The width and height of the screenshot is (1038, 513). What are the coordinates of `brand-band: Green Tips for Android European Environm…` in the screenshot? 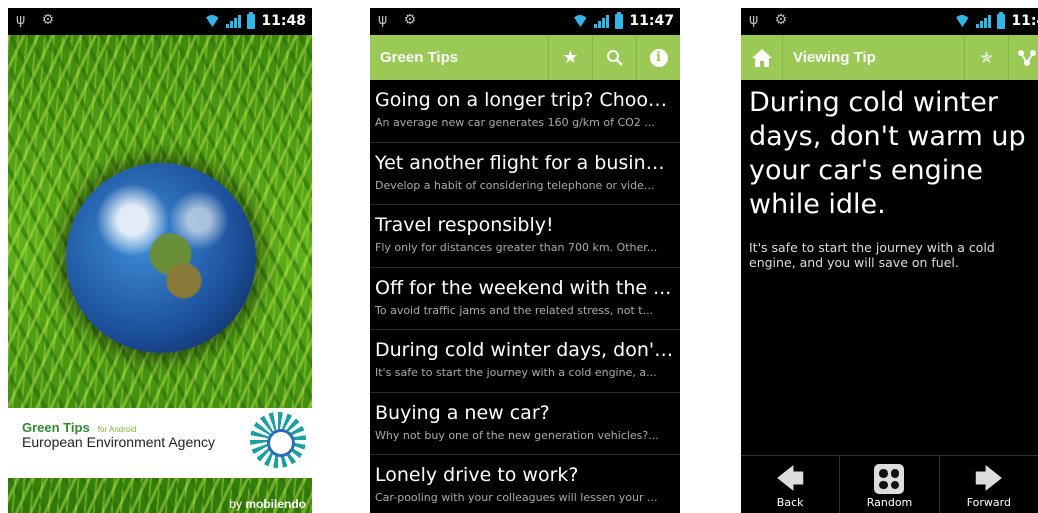 It's located at (160, 443).